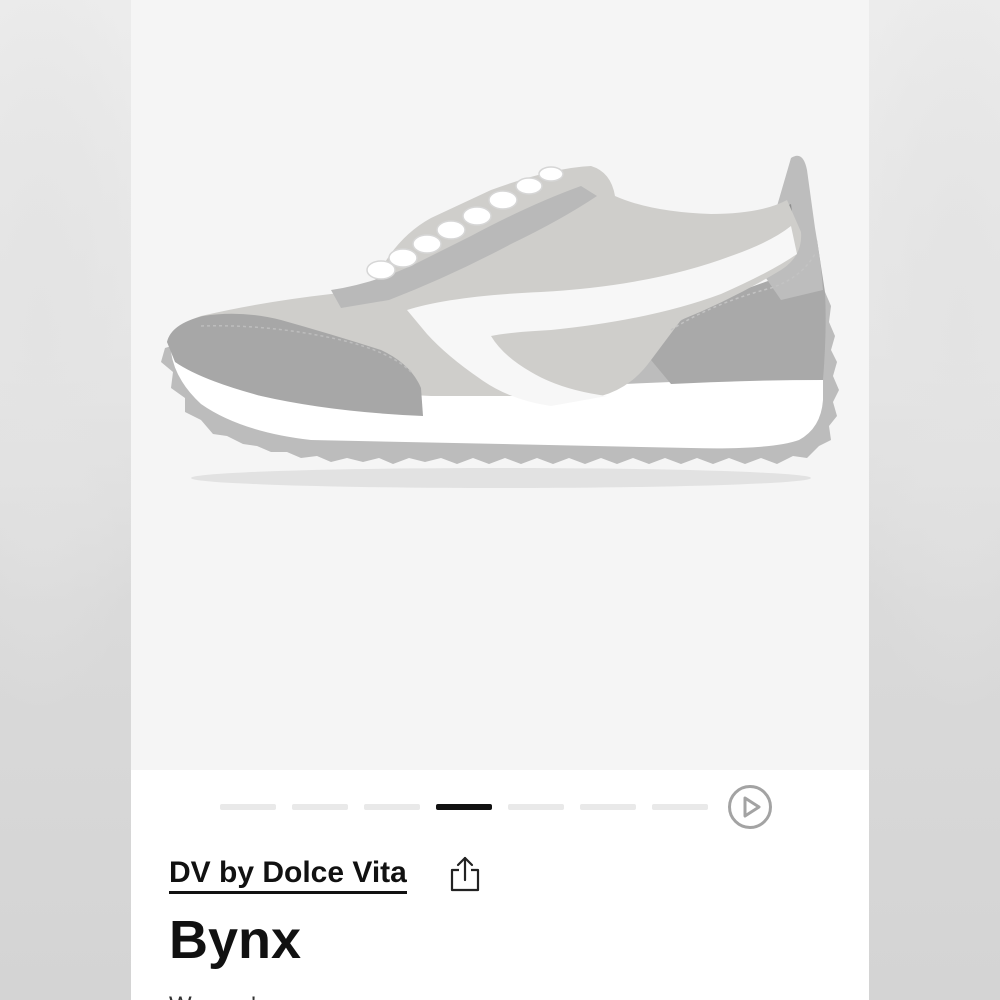  I want to click on product-title: Bynx, so click(235, 940).